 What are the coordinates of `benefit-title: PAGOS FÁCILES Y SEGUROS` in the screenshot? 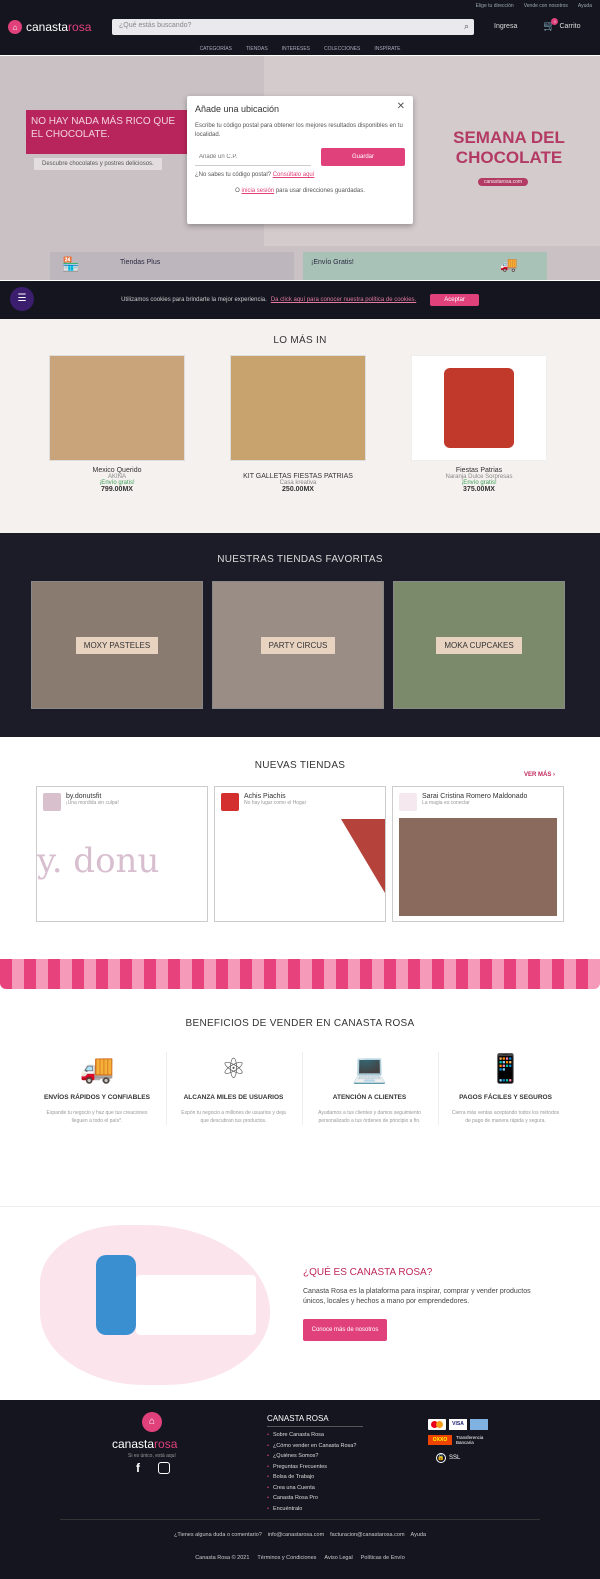 It's located at (505, 1097).